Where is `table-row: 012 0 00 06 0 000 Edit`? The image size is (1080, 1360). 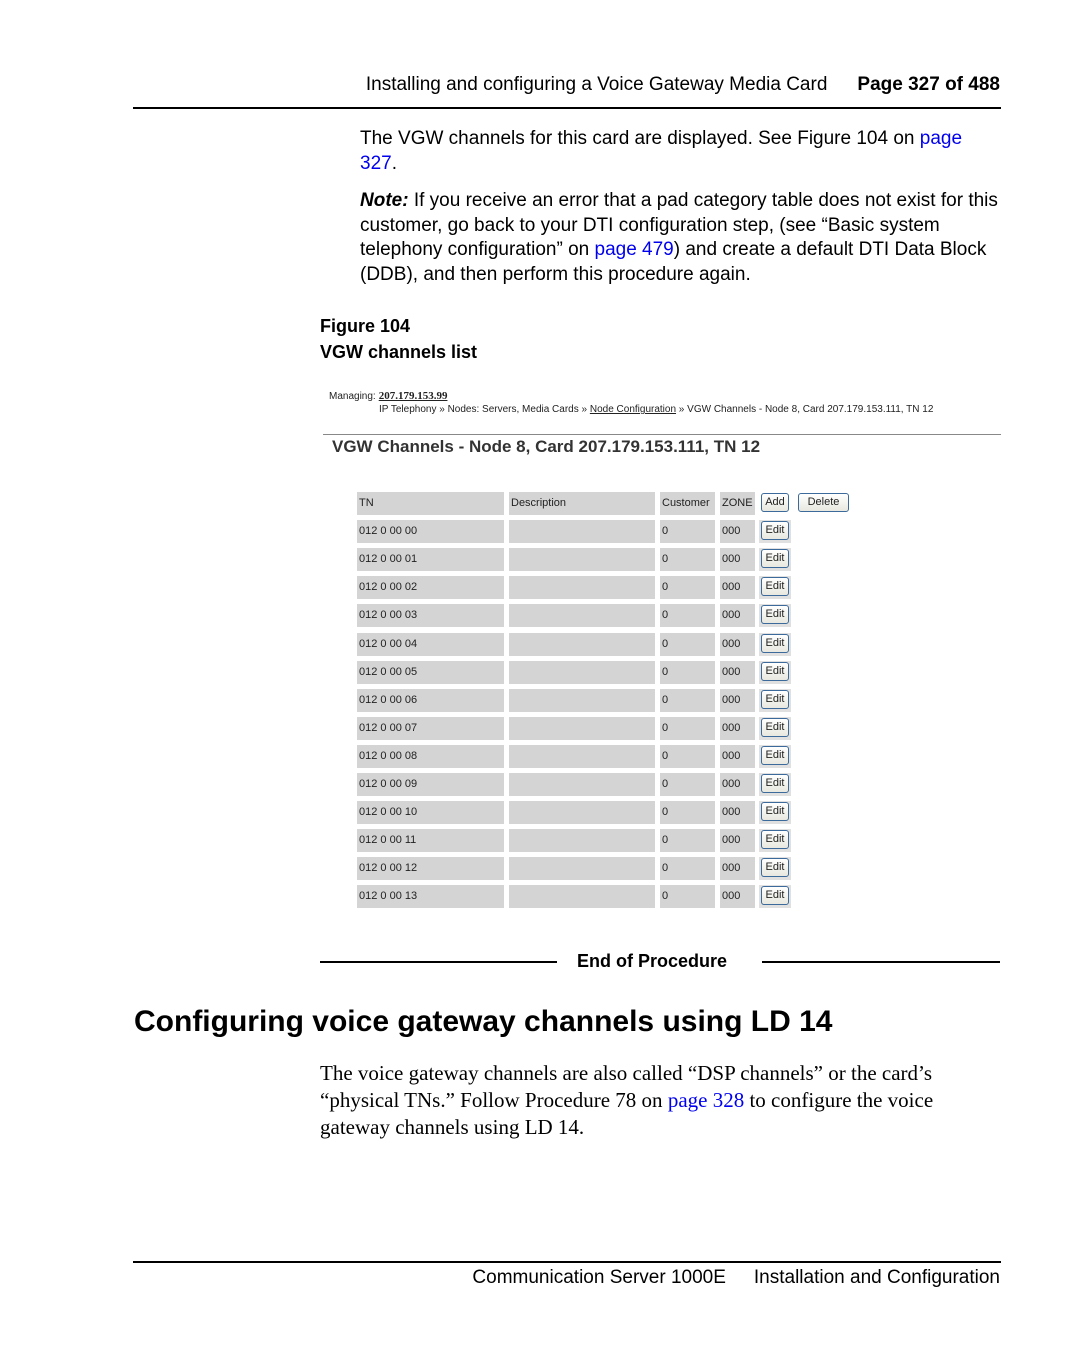
table-row: 012 0 00 06 0 000 Edit is located at coordinates (617, 700).